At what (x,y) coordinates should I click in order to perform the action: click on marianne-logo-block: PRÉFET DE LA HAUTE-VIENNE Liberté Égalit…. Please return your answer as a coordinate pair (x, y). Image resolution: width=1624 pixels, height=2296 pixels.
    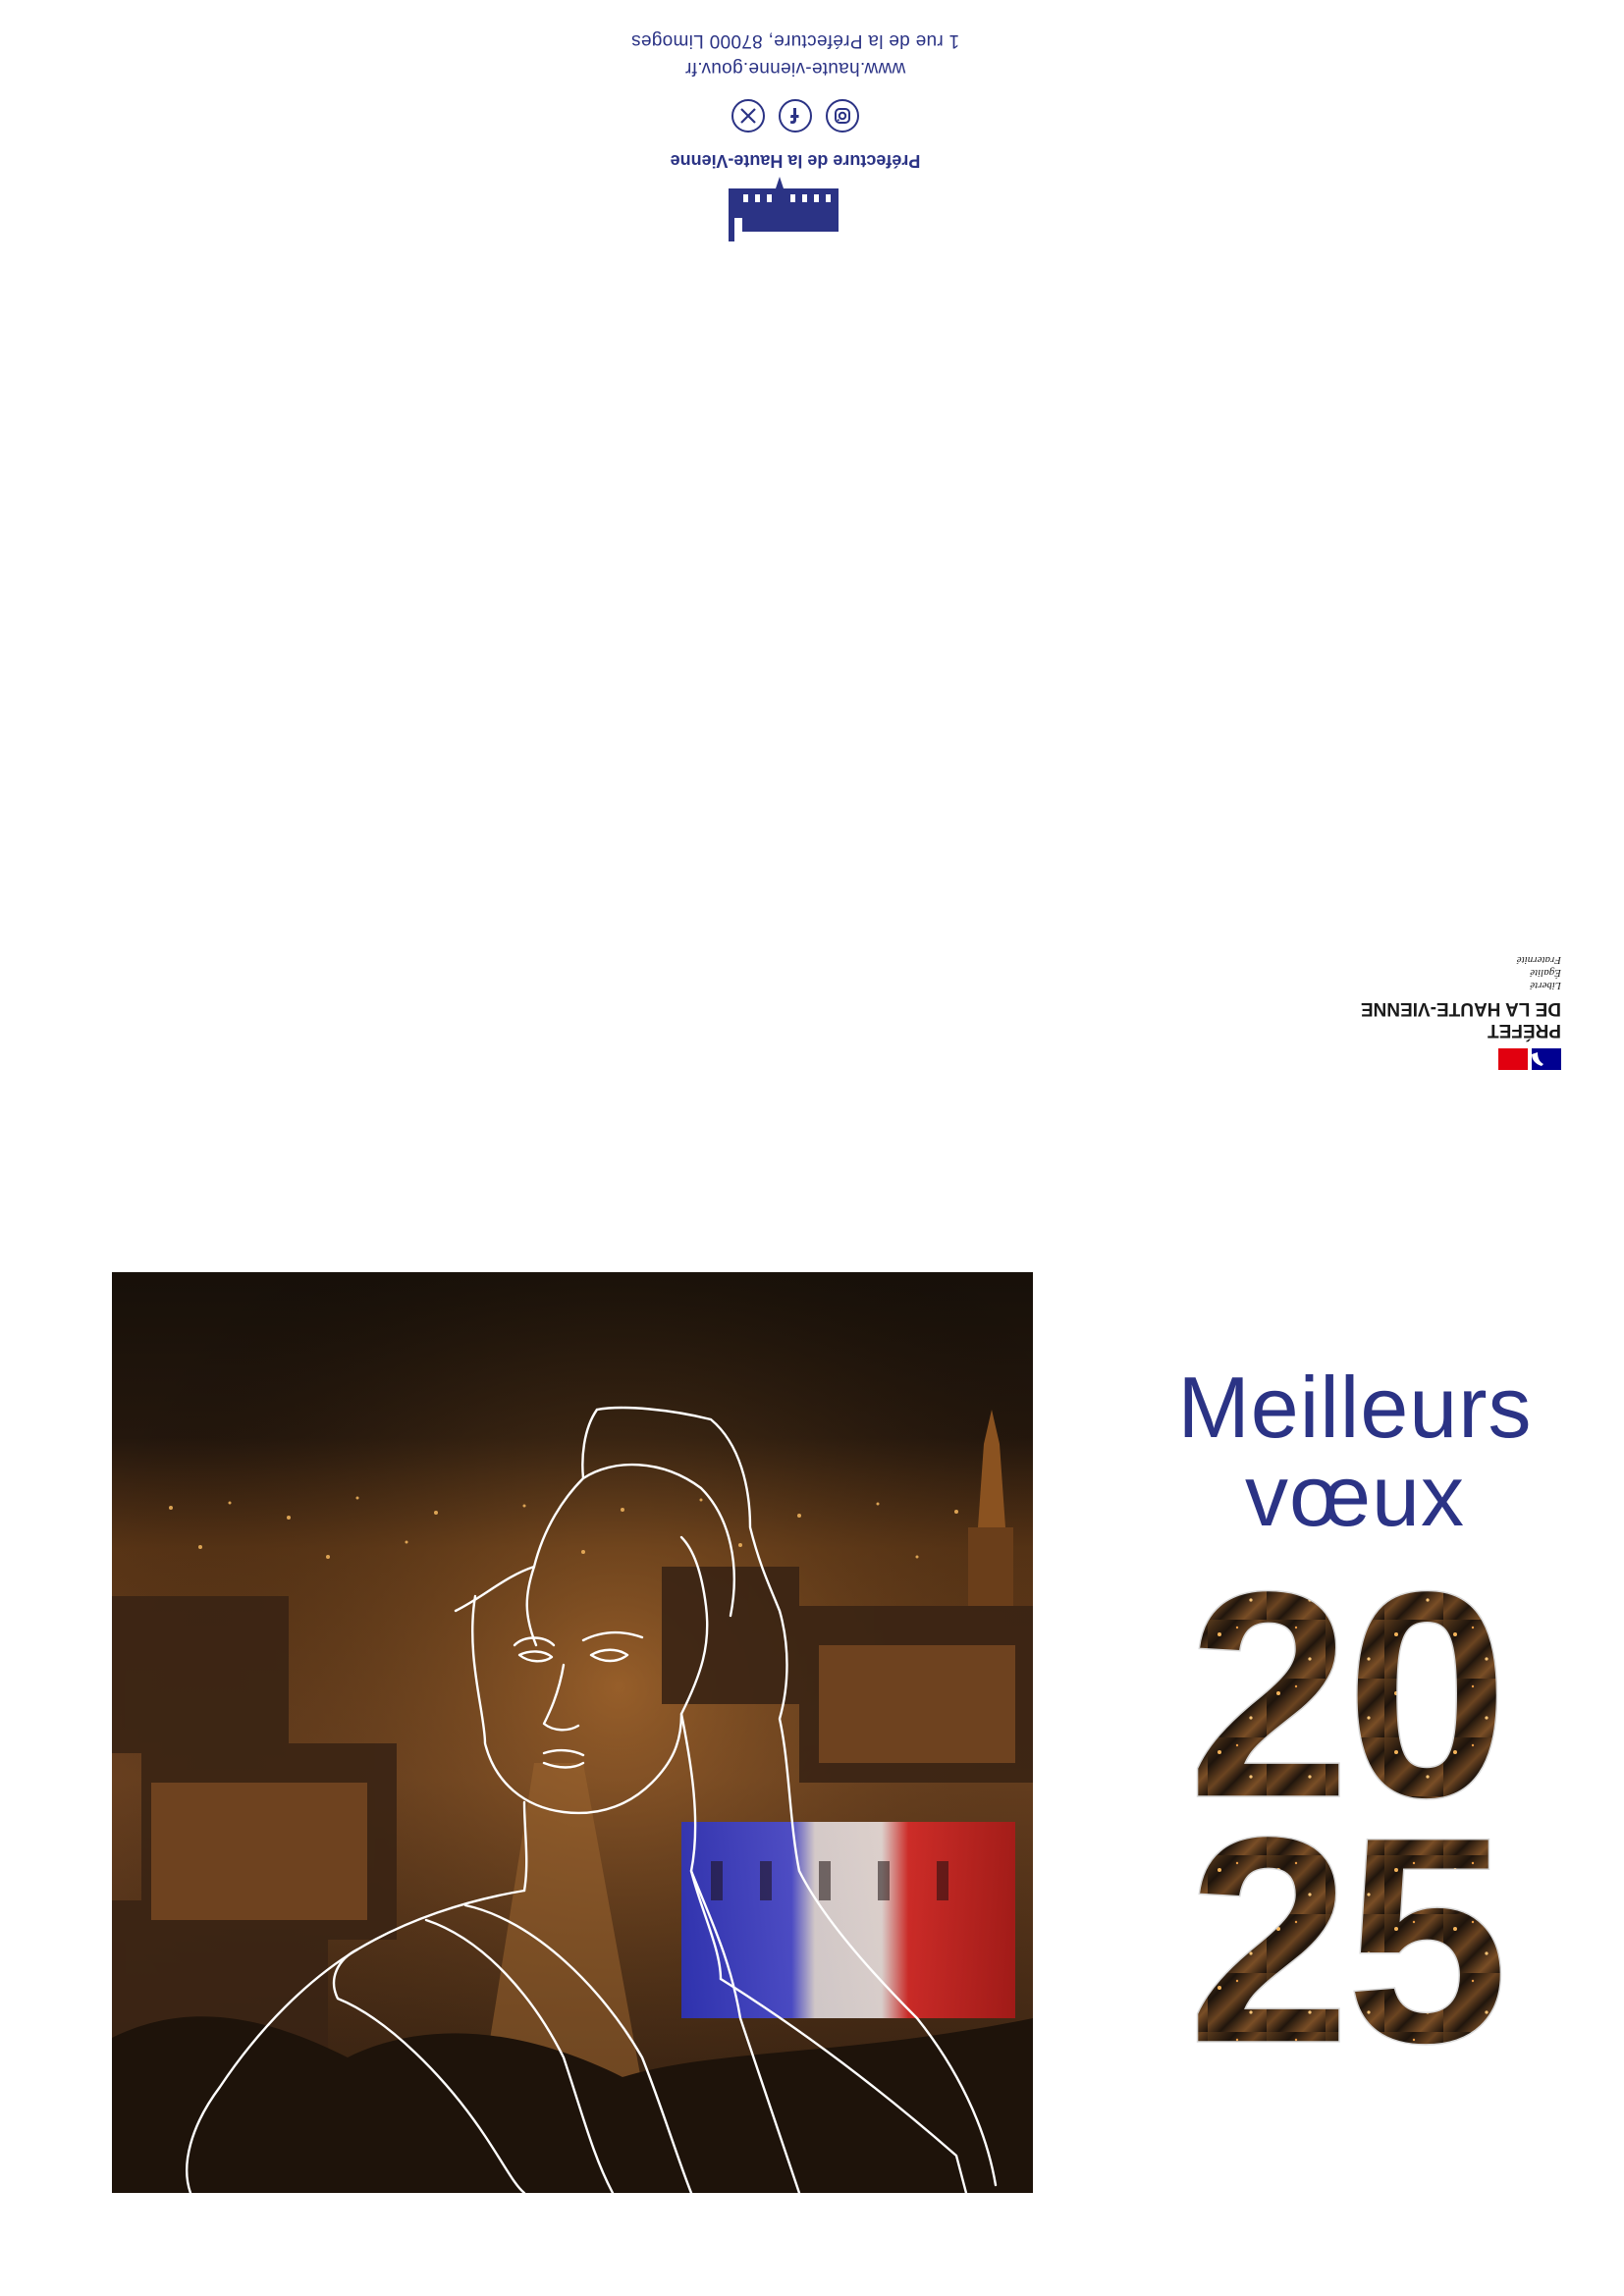
    Looking at the image, I should click on (1418, 997).